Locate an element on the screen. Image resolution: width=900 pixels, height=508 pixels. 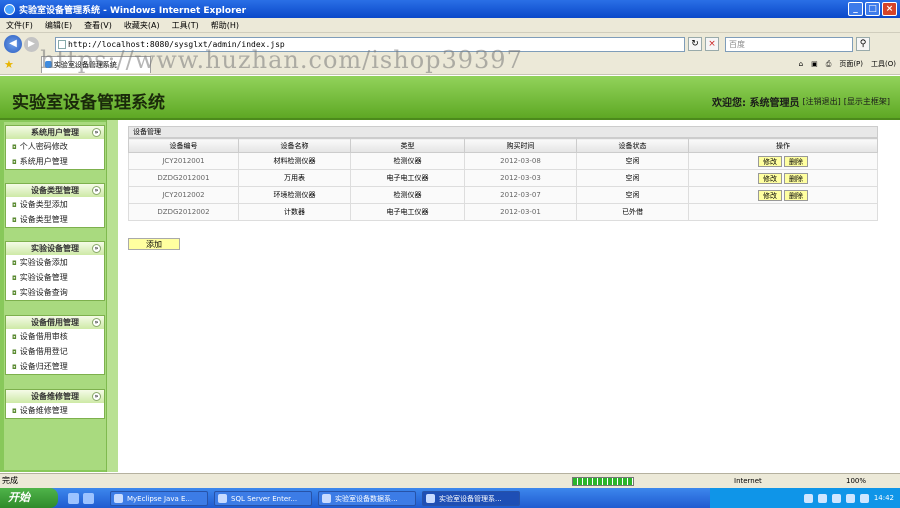
menu-bar: 文件(F) 编辑(E) 查看(V) 收藏夹(A) 工具(T) 帮助(H) is located at coordinates (450, 25).